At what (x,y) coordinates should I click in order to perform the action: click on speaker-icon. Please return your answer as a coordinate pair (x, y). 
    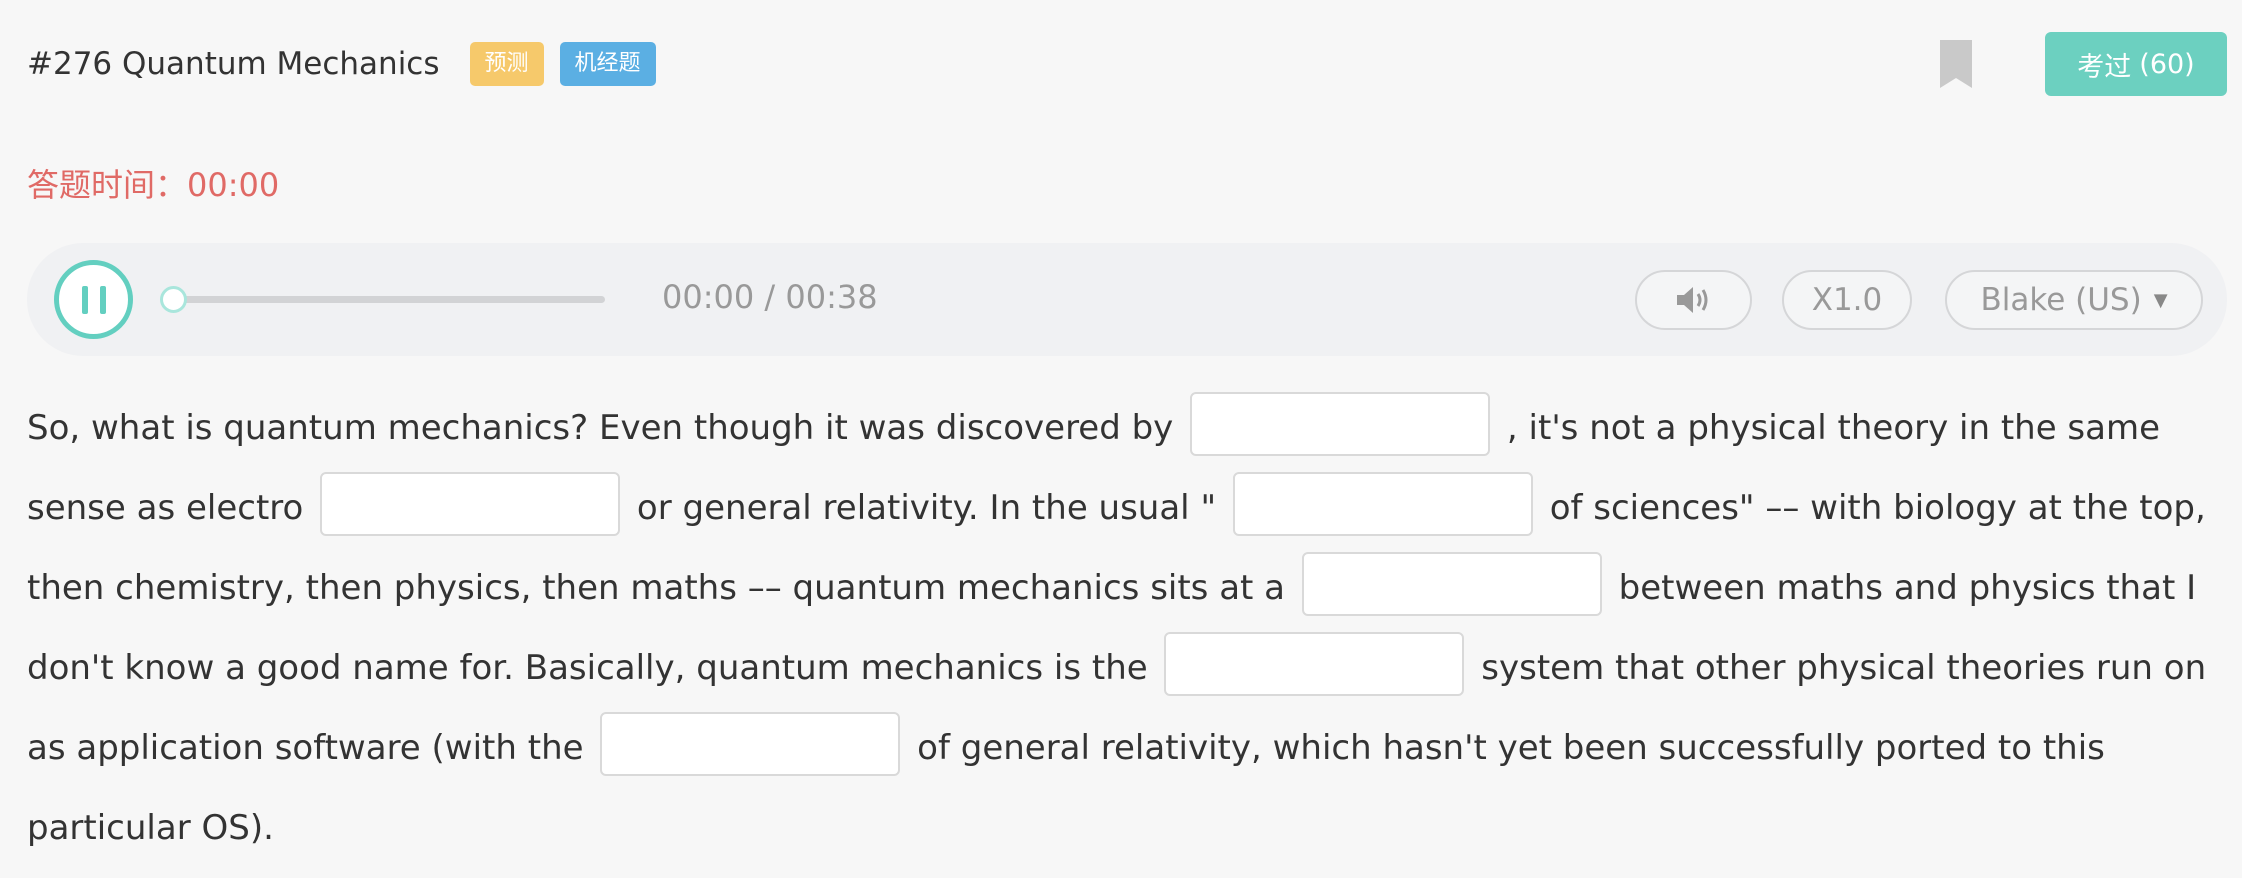
    Looking at the image, I should click on (1691, 300).